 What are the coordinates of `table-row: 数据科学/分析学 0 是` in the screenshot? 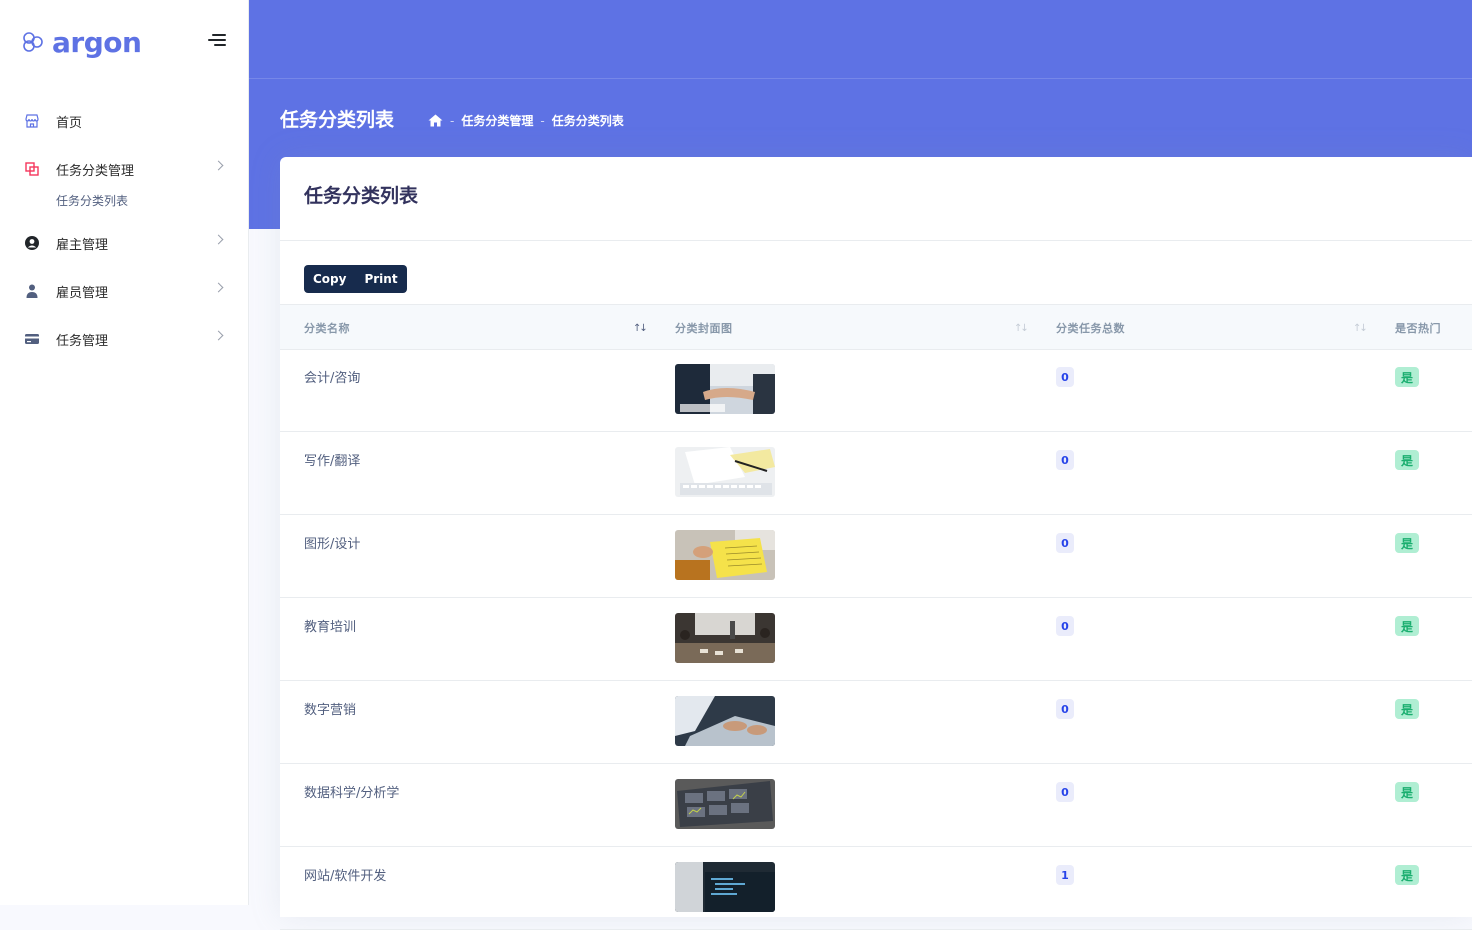 It's located at (876, 805).